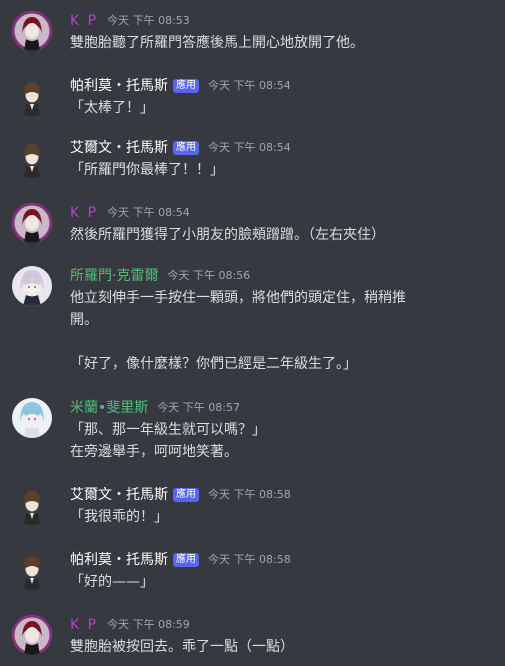 This screenshot has height=666, width=505. What do you see at coordinates (282, 441) in the screenshot?
I see `message-content: 「那、那一年級生就可以嗎？」 在旁邊舉手，呵呵地笑著。` at bounding box center [282, 441].